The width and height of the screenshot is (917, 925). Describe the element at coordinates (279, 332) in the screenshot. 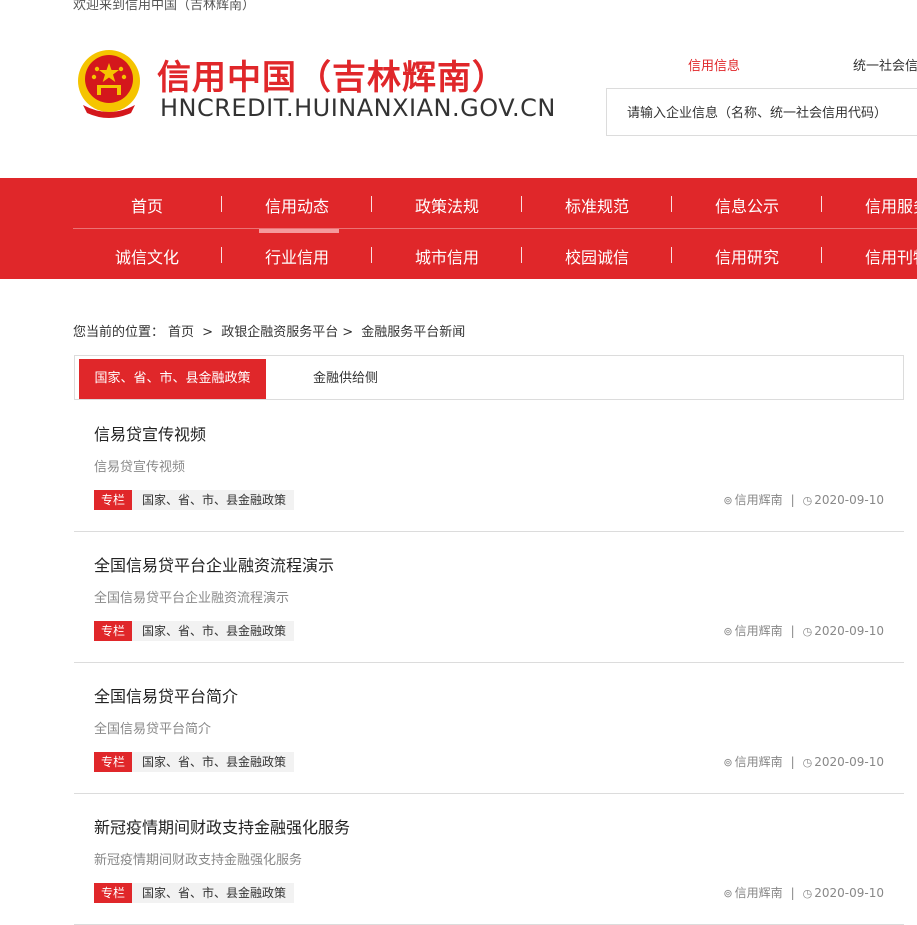

I see `breadcrumb-platform: 政银企融资服务平台` at that location.